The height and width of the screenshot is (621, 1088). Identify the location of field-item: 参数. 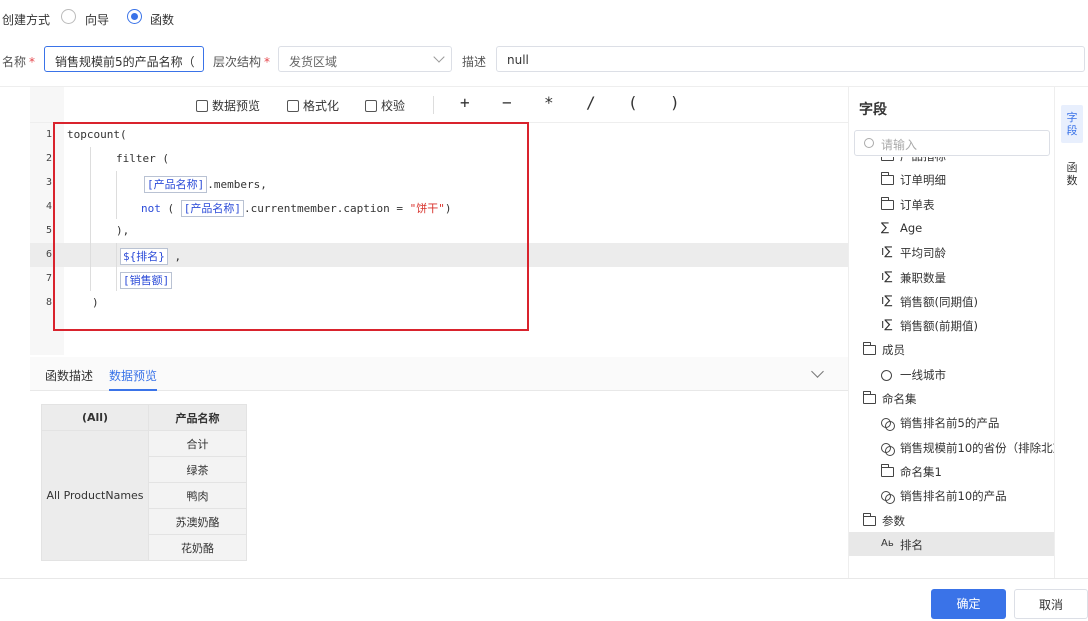
(951, 520).